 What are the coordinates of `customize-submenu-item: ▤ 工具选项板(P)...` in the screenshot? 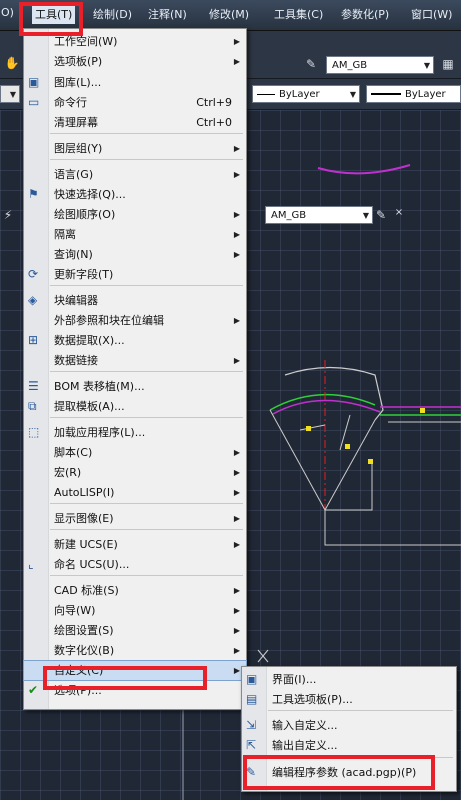 It's located at (349, 699).